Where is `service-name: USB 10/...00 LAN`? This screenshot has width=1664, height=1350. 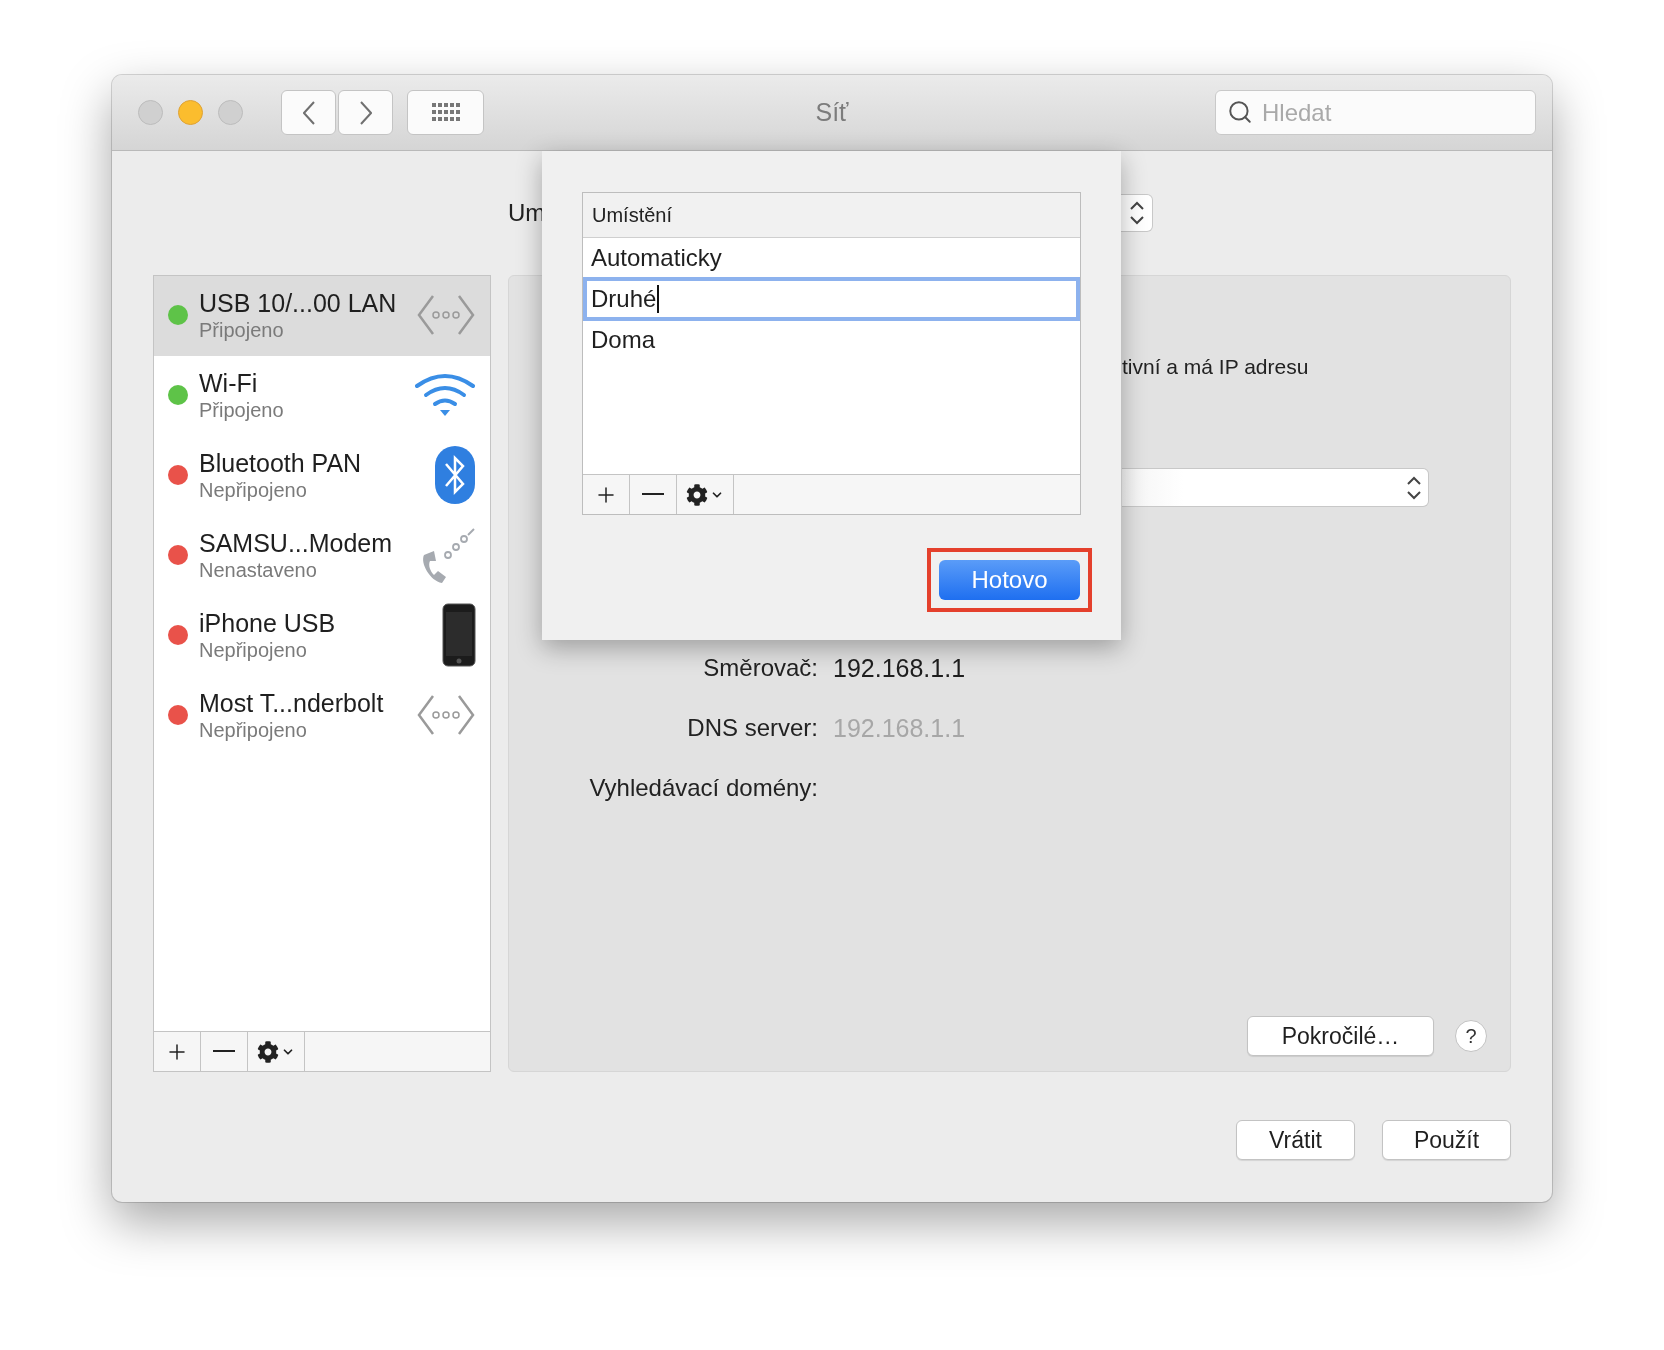
service-name: USB 10/...00 LAN is located at coordinates (298, 302).